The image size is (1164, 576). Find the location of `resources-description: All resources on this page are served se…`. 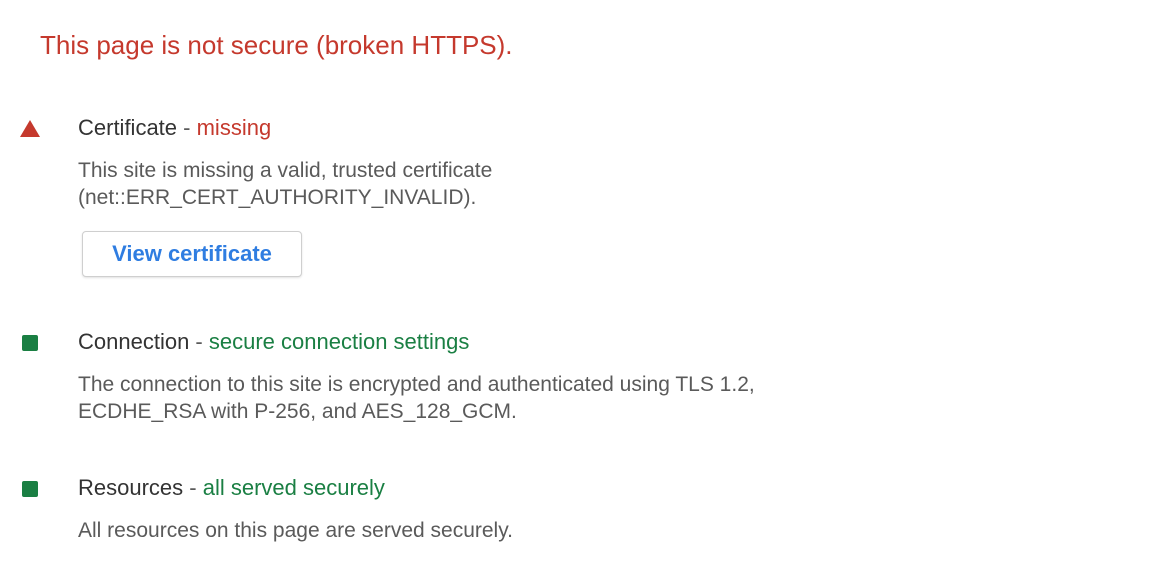

resources-description: All resources on this page are served se… is located at coordinates (295, 530).